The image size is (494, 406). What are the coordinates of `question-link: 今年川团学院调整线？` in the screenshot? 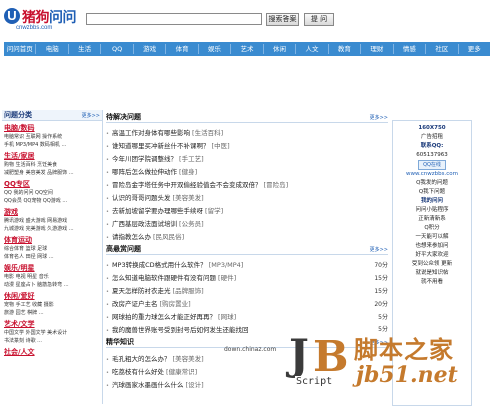 It's located at (144, 159).